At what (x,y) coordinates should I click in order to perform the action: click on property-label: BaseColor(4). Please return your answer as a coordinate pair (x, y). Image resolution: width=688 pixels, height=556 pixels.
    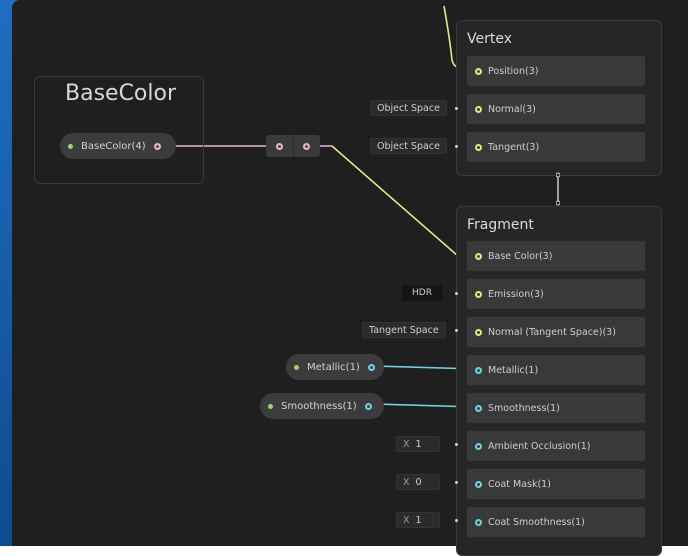
    Looking at the image, I should click on (113, 146).